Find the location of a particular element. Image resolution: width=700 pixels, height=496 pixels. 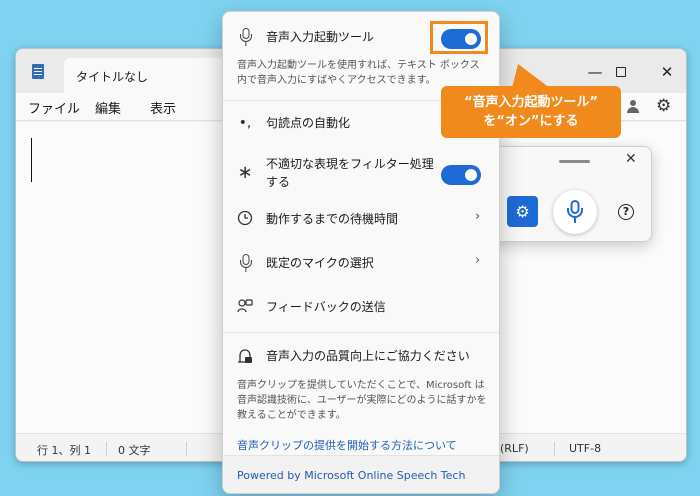

voice-toolbar-close-icon: ✕ is located at coordinates (631, 159).